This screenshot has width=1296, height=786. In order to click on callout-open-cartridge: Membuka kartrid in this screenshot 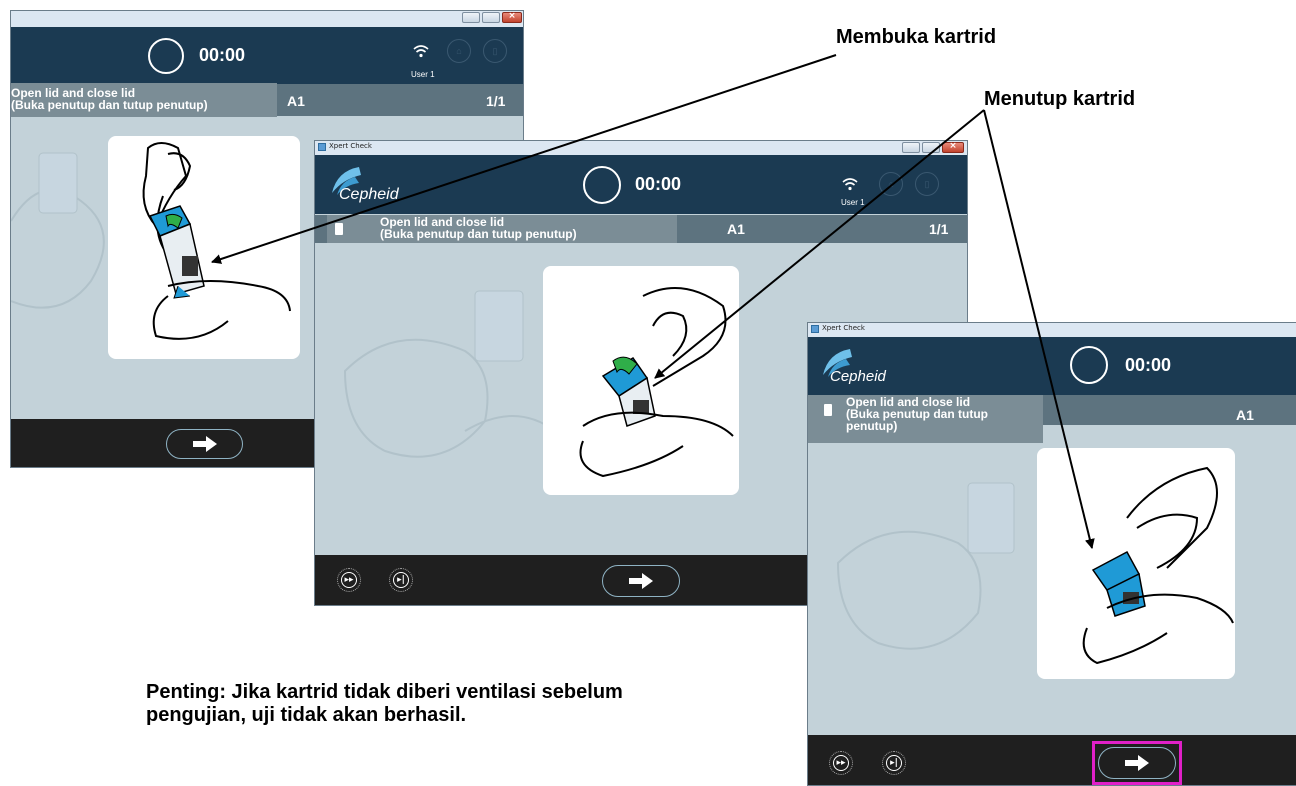, I will do `click(916, 37)`.